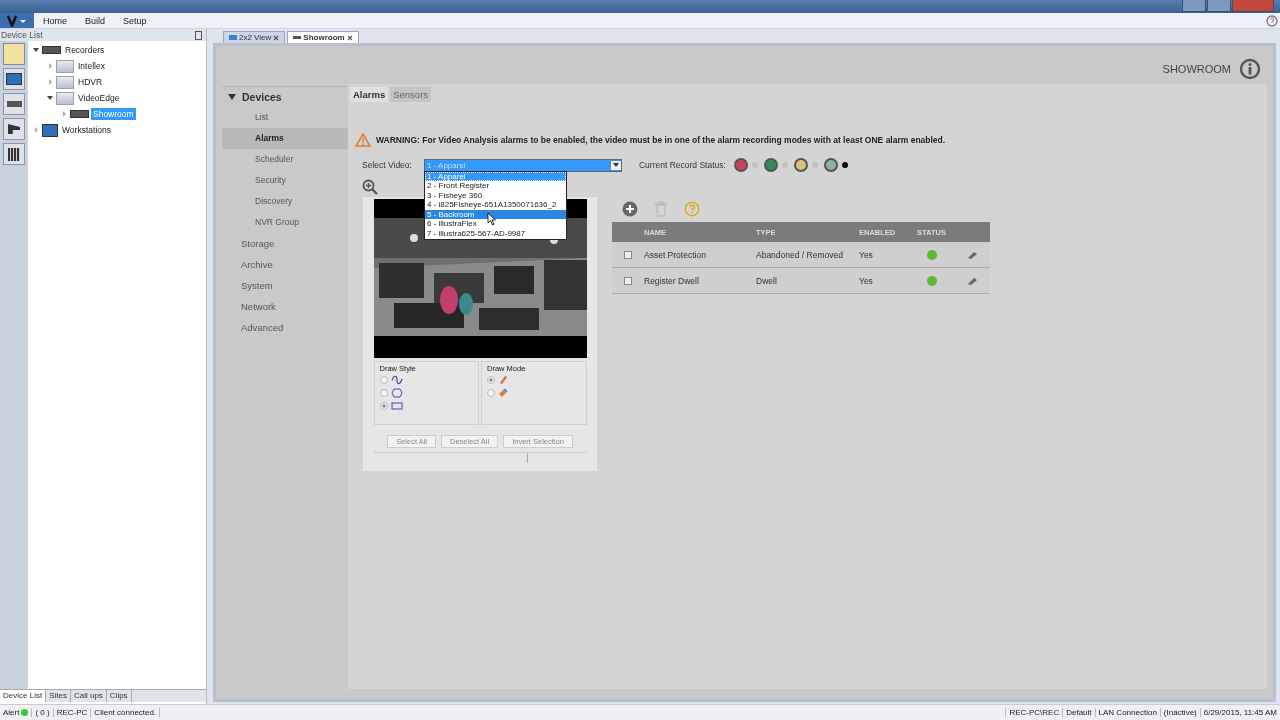 The height and width of the screenshot is (720, 1280). I want to click on document-tab: 2x2 View, so click(254, 37).